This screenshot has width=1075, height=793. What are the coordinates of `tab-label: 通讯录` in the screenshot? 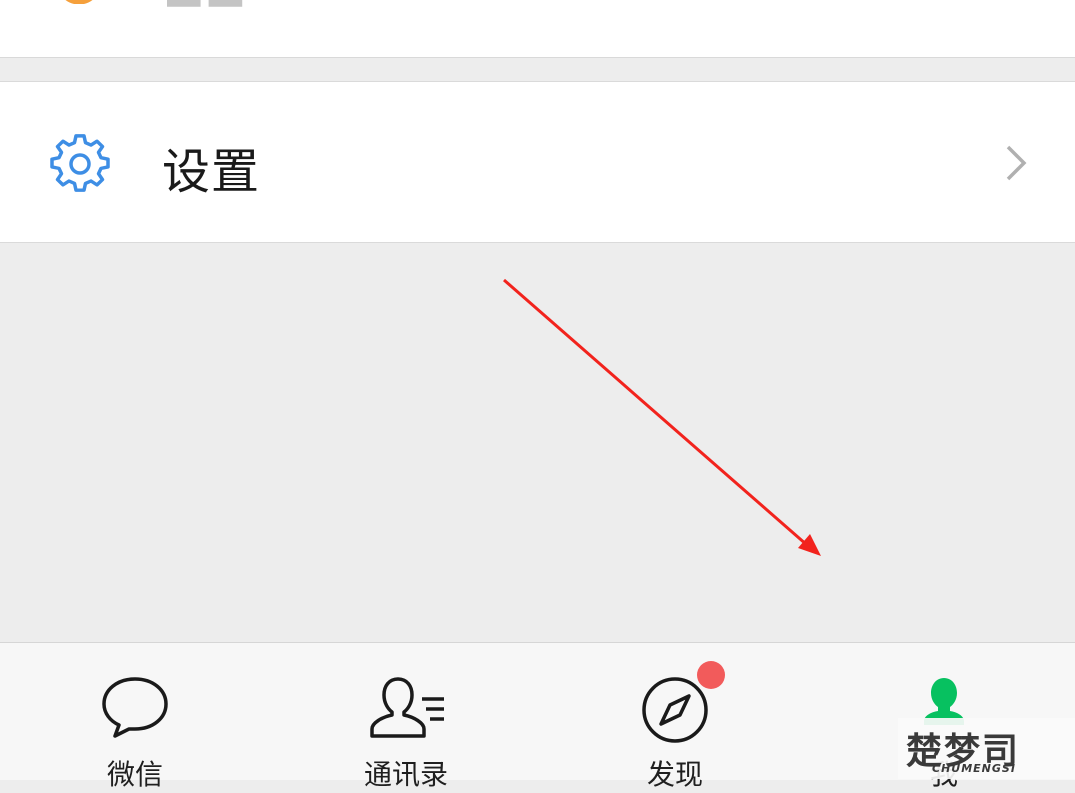 It's located at (405, 774).